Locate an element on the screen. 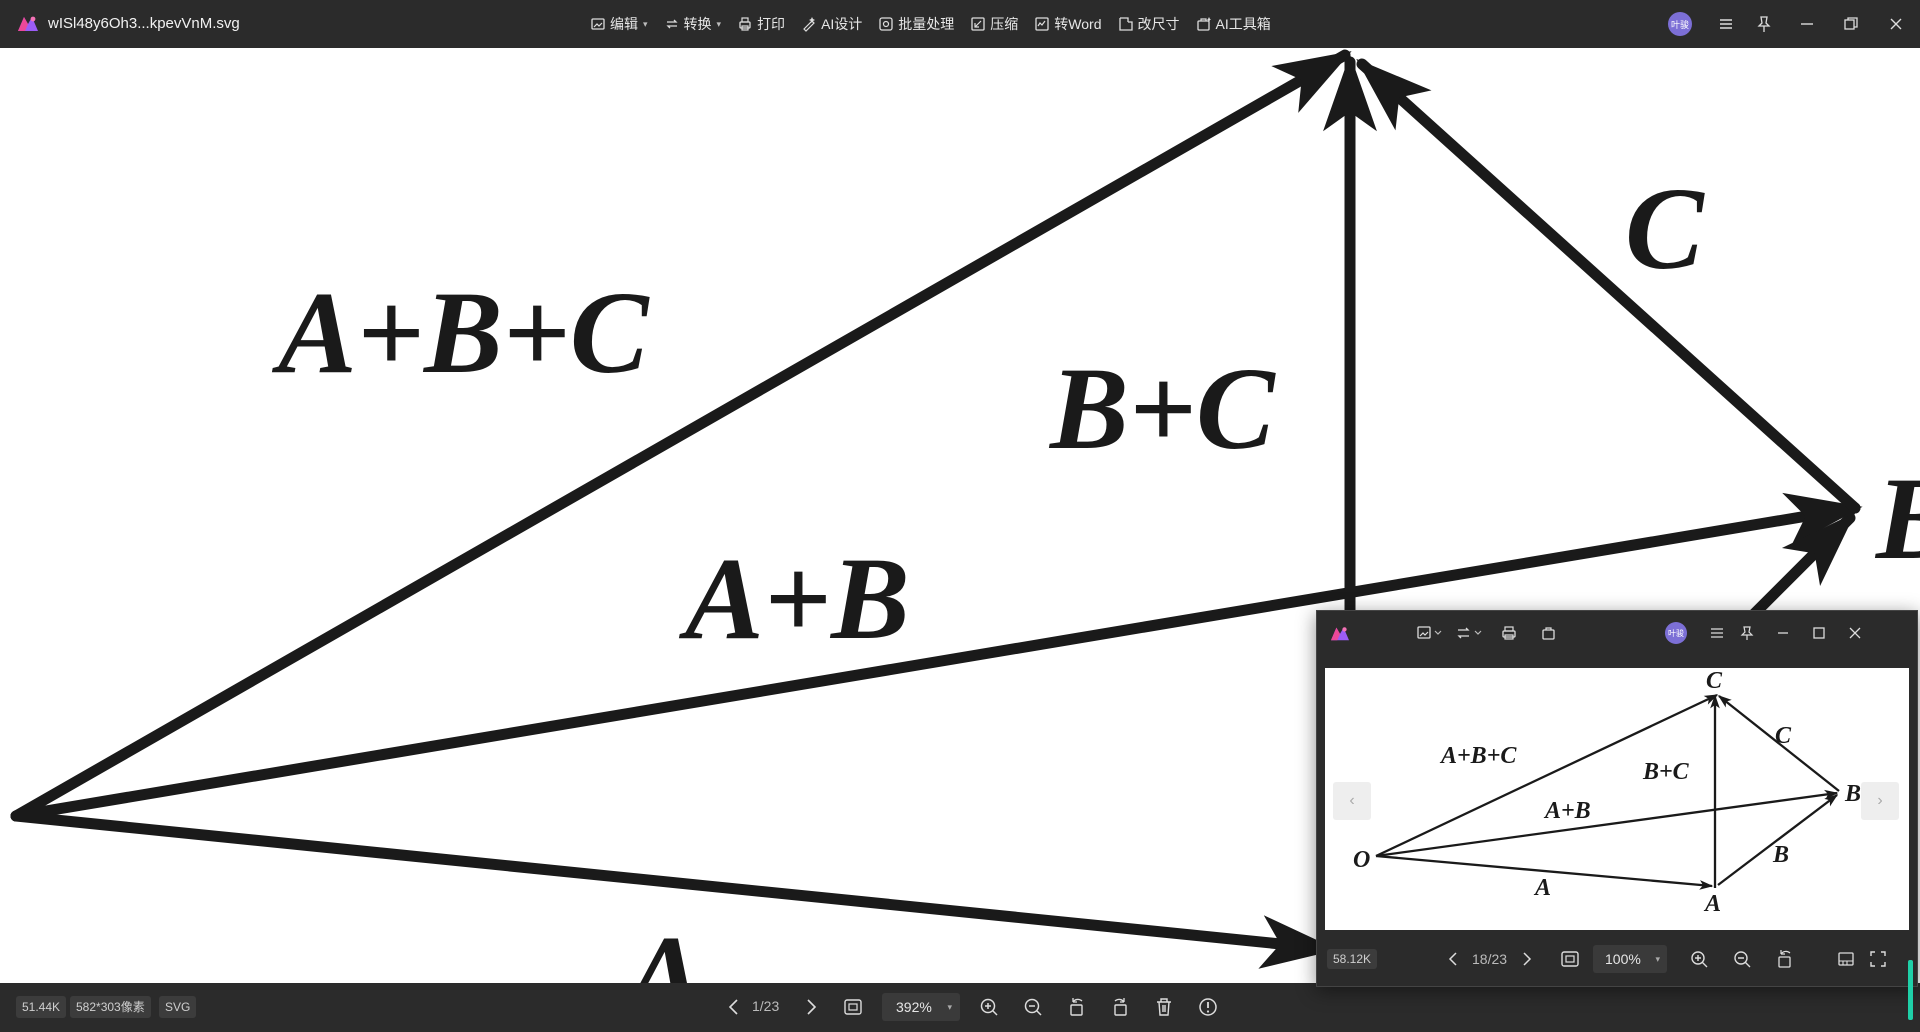 The image size is (1920, 1032). mini-next-image-button: › is located at coordinates (1880, 801).